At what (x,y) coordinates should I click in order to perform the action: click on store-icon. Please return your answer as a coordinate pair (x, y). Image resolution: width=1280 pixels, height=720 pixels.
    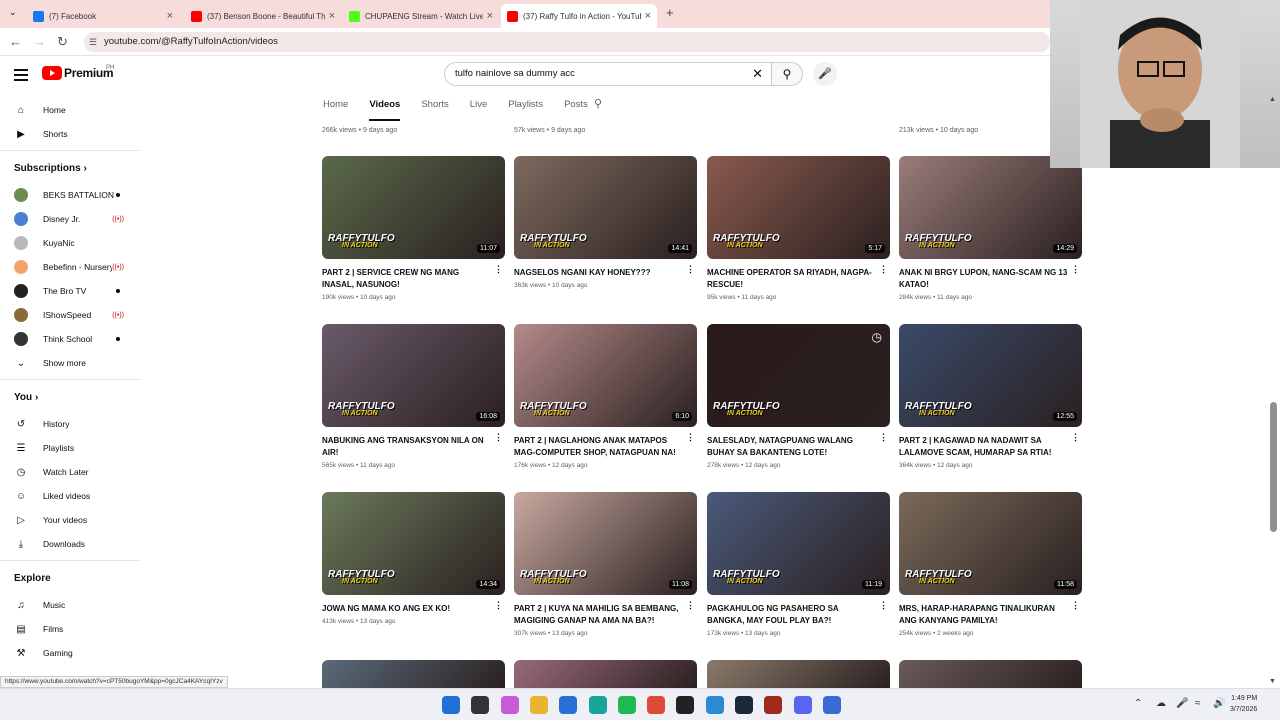
    Looking at the image, I should click on (568, 705).